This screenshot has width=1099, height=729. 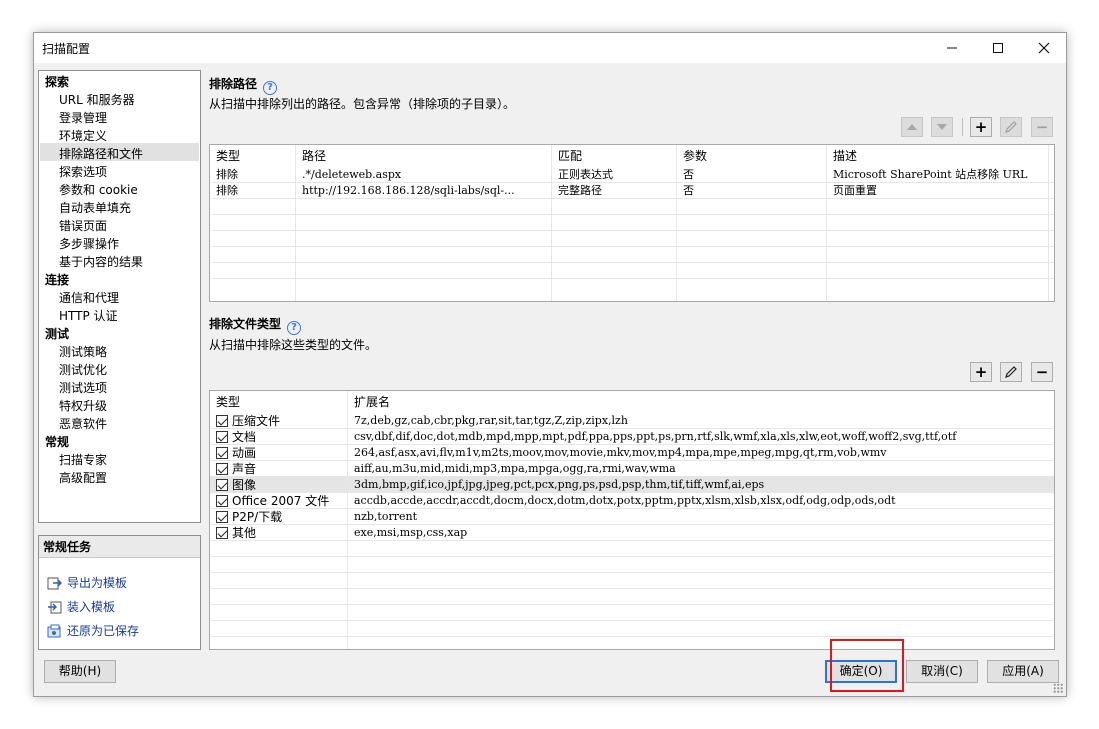 I want to click on export-template-link: 导出为模板, so click(x=87, y=583).